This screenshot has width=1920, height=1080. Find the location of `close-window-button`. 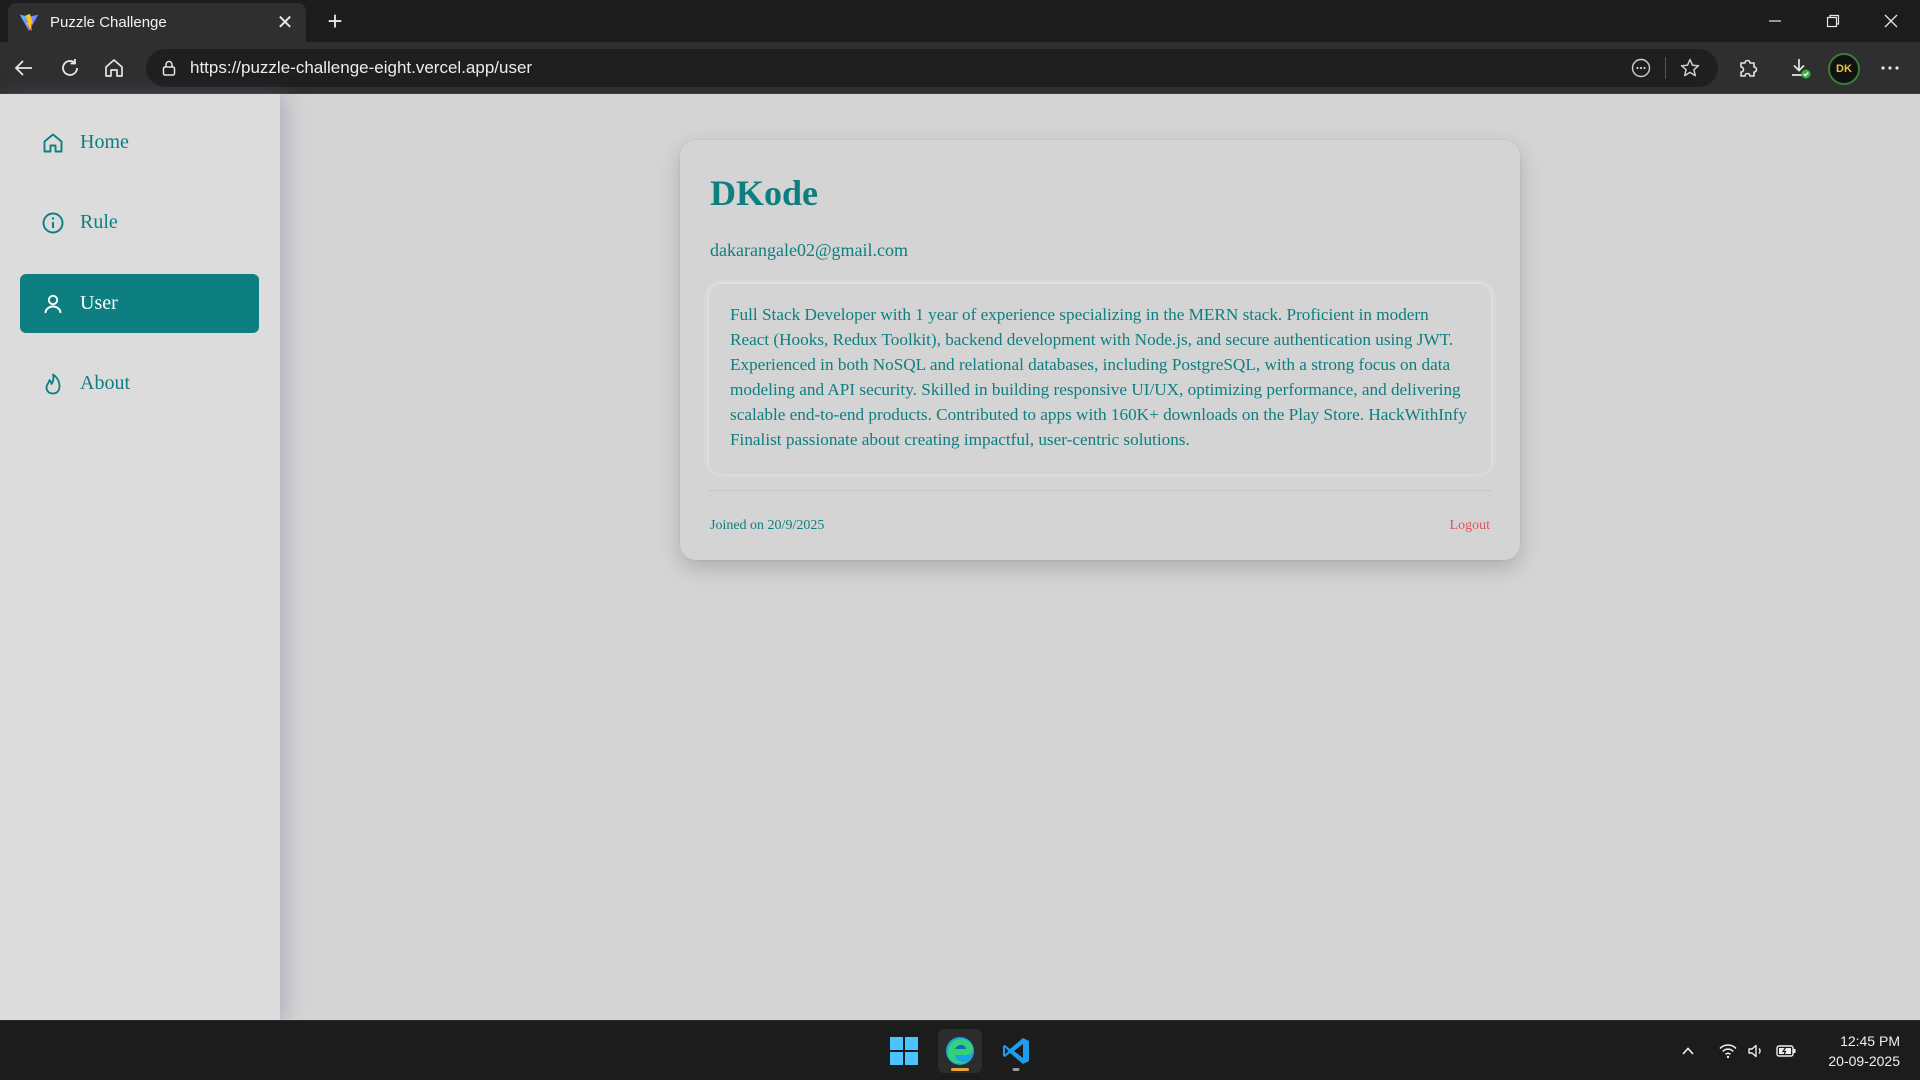

close-window-button is located at coordinates (1891, 21).